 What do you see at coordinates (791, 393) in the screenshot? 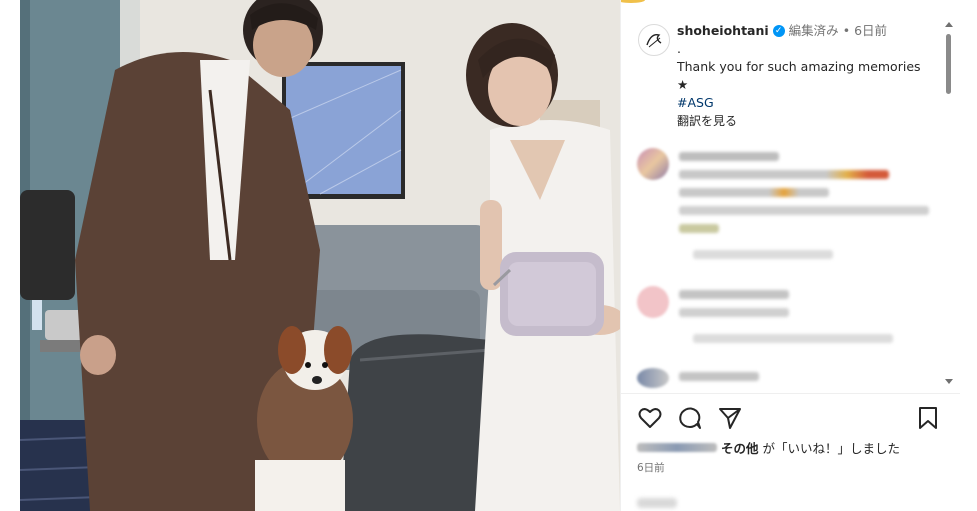
I see `actions-divider` at bounding box center [791, 393].